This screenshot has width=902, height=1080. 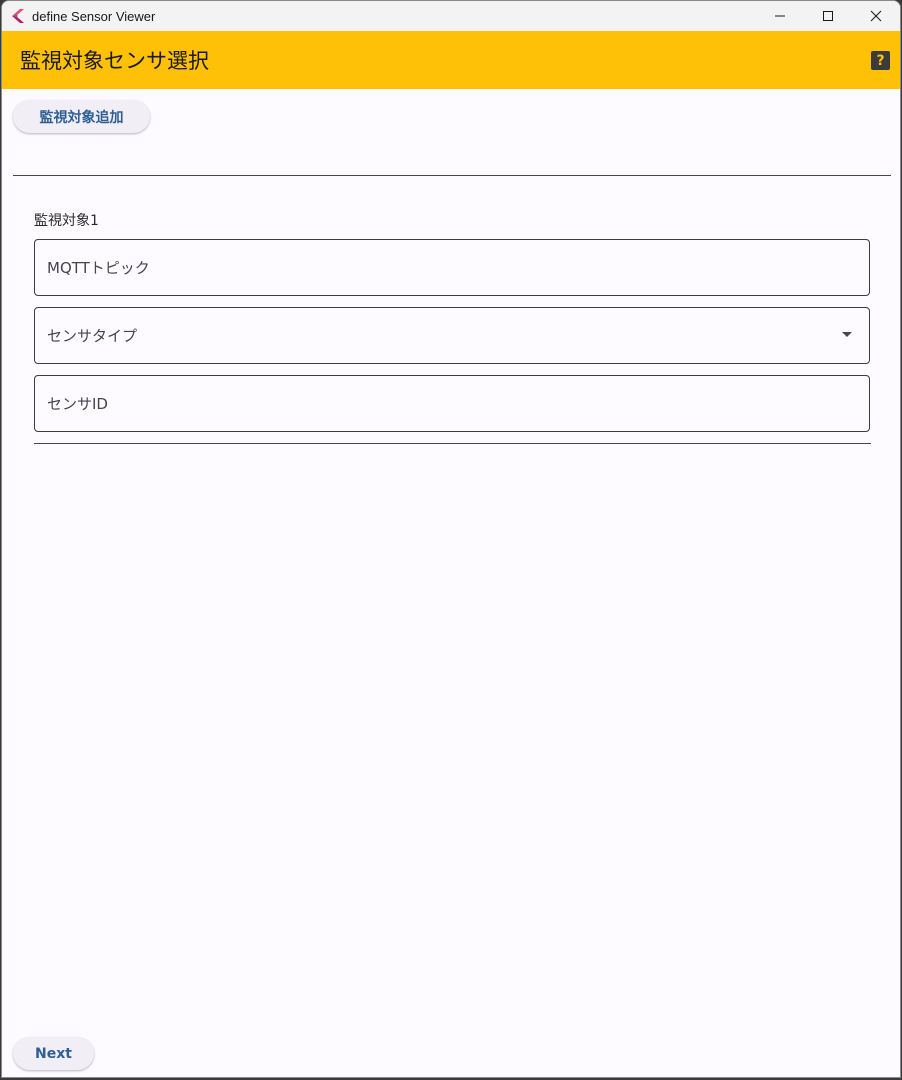 I want to click on maximize-icon, so click(x=828, y=16).